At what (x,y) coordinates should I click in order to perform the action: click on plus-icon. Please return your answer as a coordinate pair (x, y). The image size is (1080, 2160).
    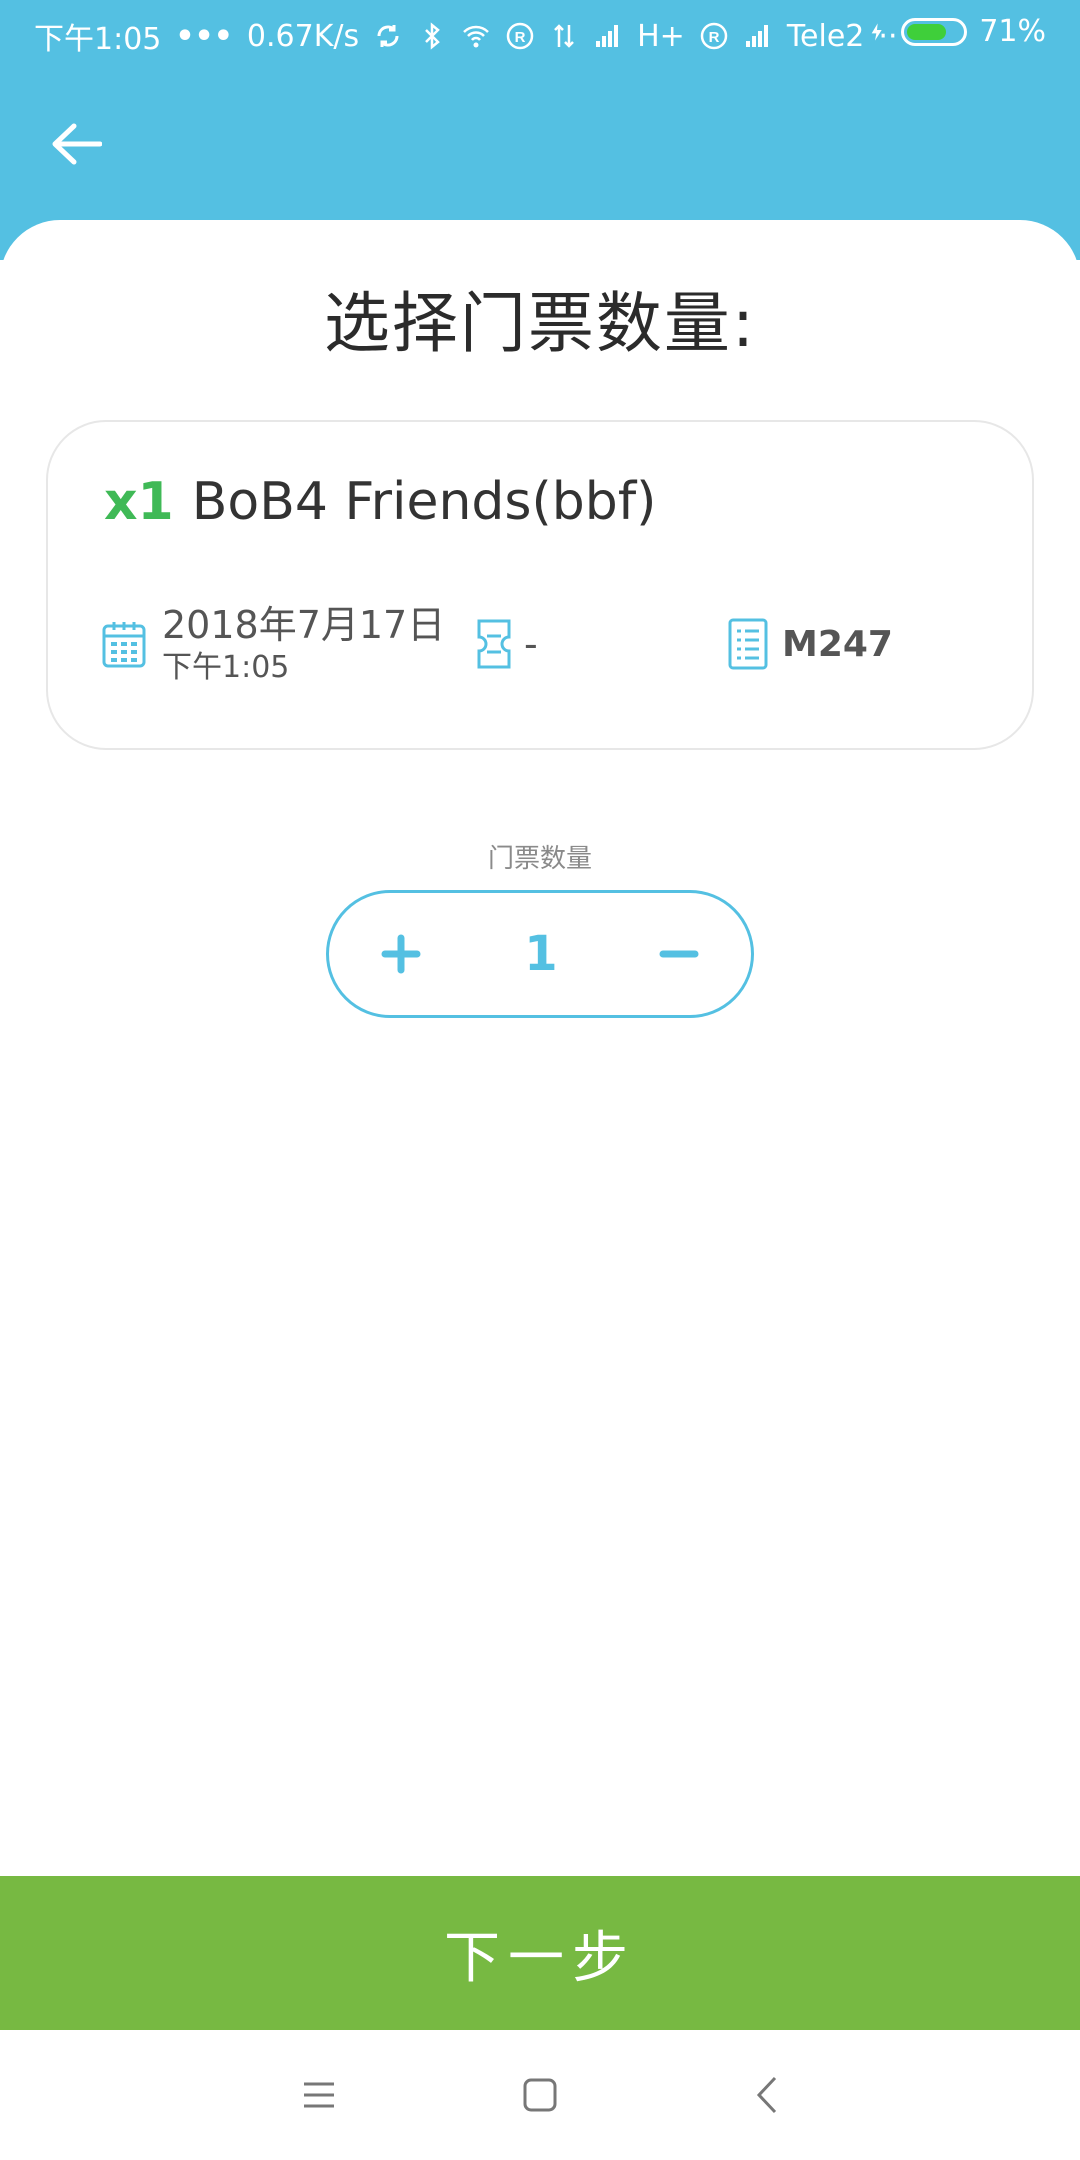
    Looking at the image, I should click on (401, 954).